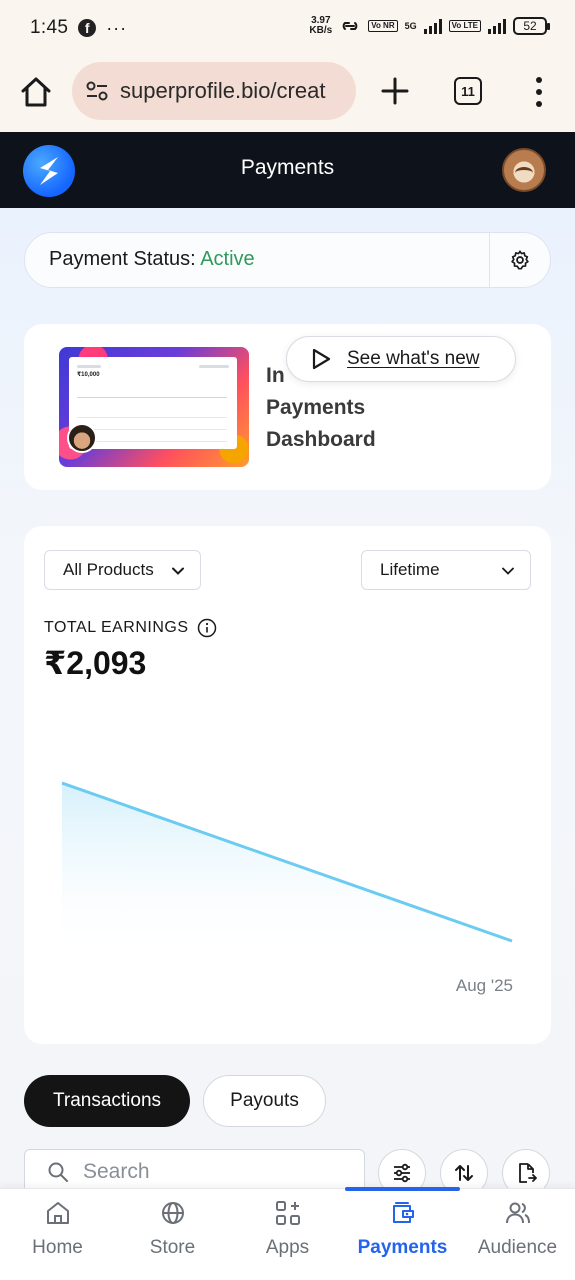 The height and width of the screenshot is (1280, 575). What do you see at coordinates (154, 407) in the screenshot?
I see `dashboard-preview-image: ₹10,000` at bounding box center [154, 407].